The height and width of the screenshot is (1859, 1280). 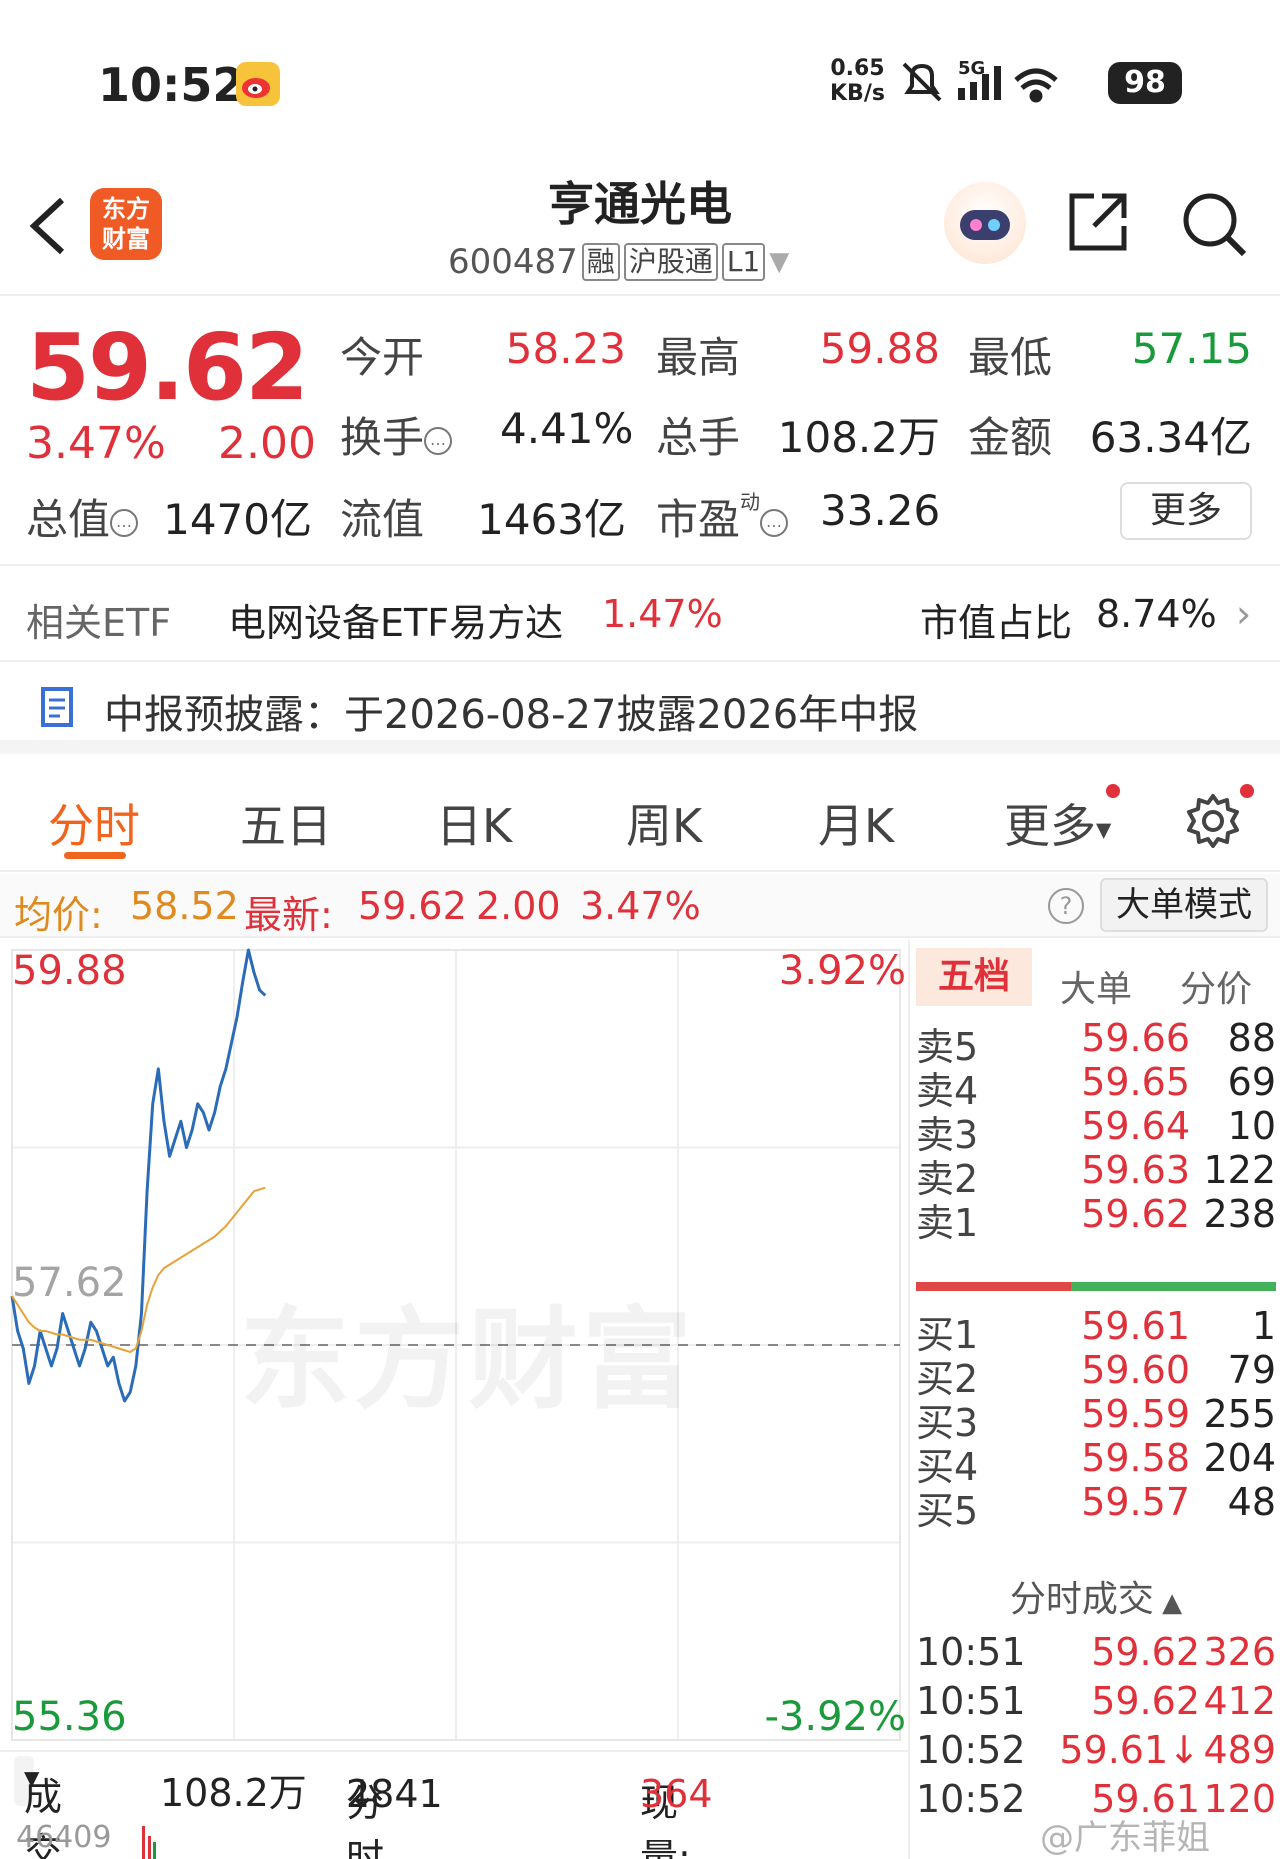 I want to click on latest-value: 59.62, so click(x=412, y=906).